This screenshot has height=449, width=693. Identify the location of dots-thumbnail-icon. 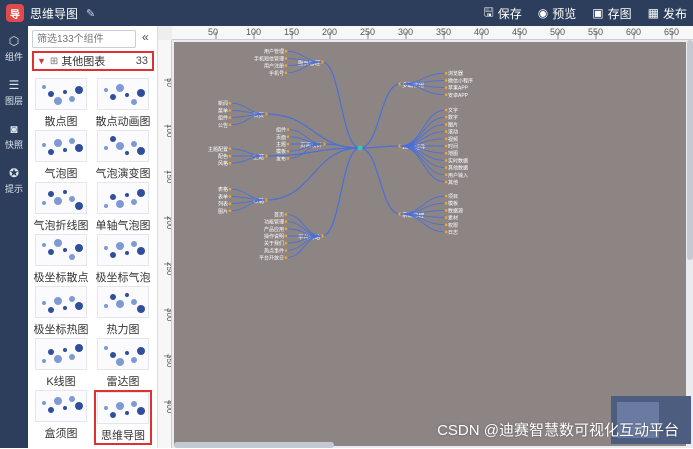
(61, 94).